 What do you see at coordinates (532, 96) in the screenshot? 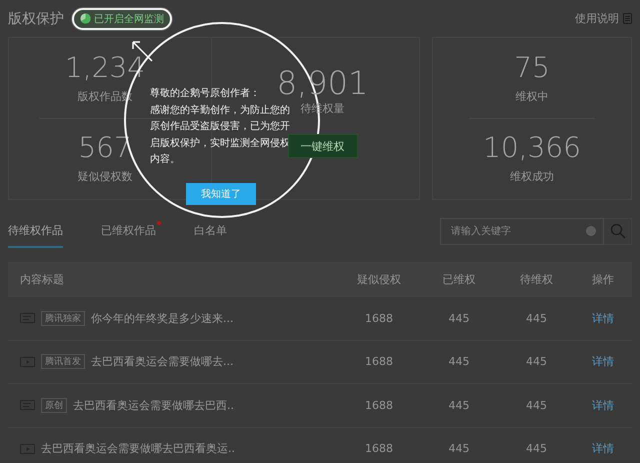
I see `stat-label: 维权中` at bounding box center [532, 96].